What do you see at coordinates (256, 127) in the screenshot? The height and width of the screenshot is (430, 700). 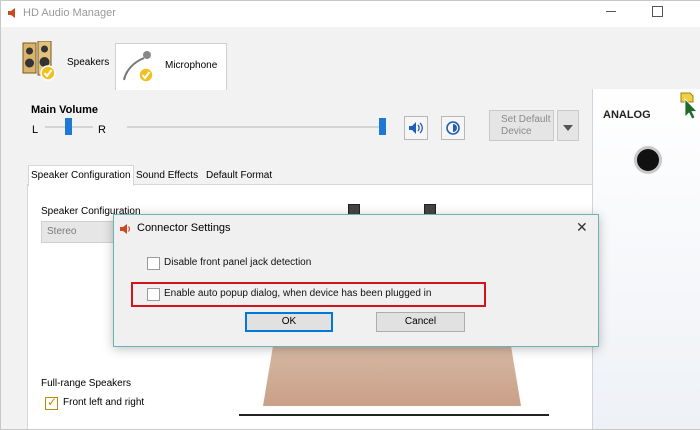 I see `volume-slider-track` at bounding box center [256, 127].